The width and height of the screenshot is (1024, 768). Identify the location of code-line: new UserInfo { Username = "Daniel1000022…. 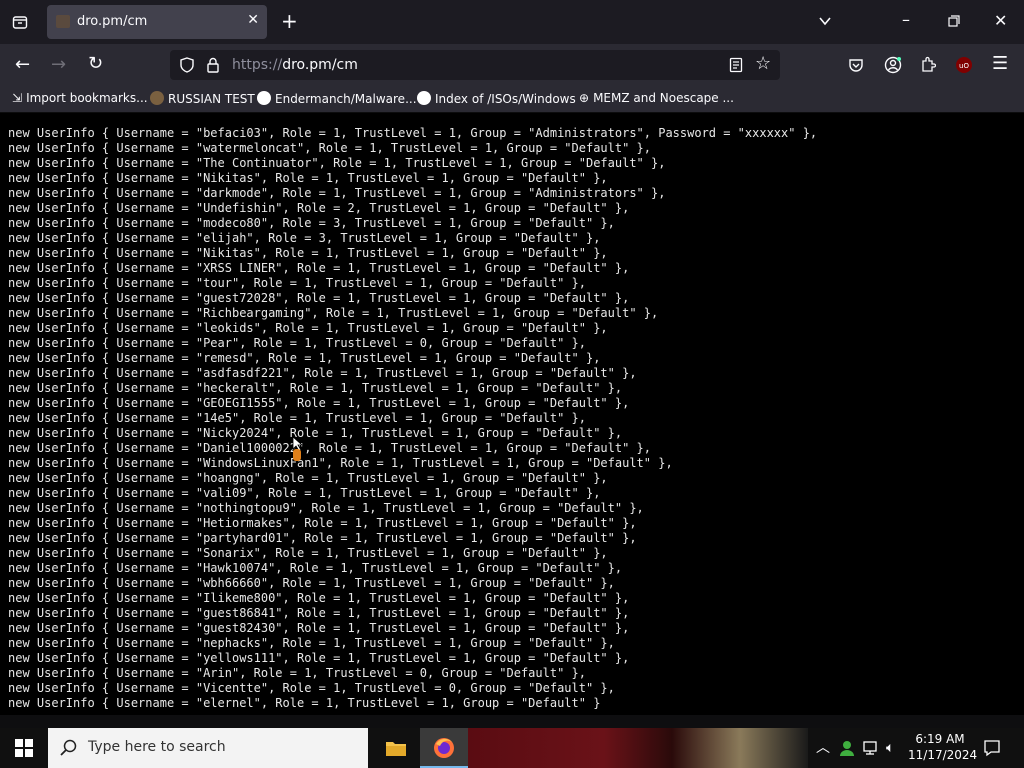
(329, 448).